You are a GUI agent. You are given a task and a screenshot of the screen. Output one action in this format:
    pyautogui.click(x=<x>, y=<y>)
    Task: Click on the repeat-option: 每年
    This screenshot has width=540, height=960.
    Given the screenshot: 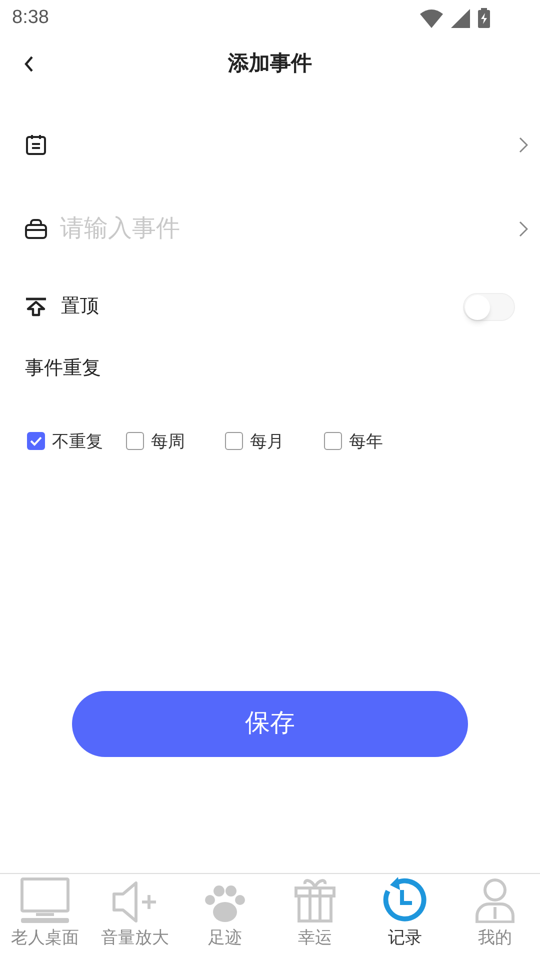 What is the action you would take?
    pyautogui.click(x=373, y=441)
    